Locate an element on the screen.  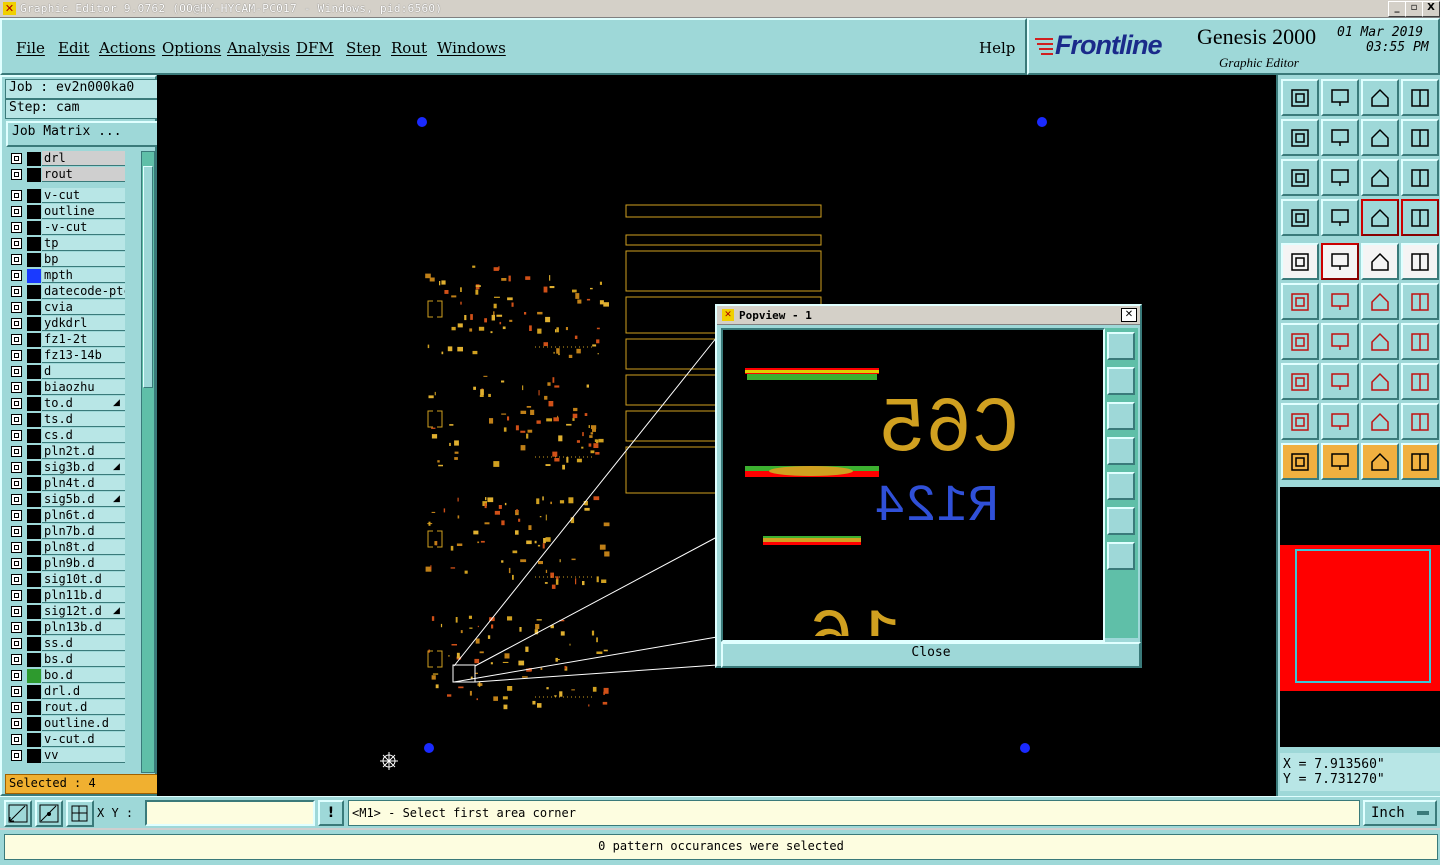
layer-name: sig10t.d is located at coordinates (83, 579).